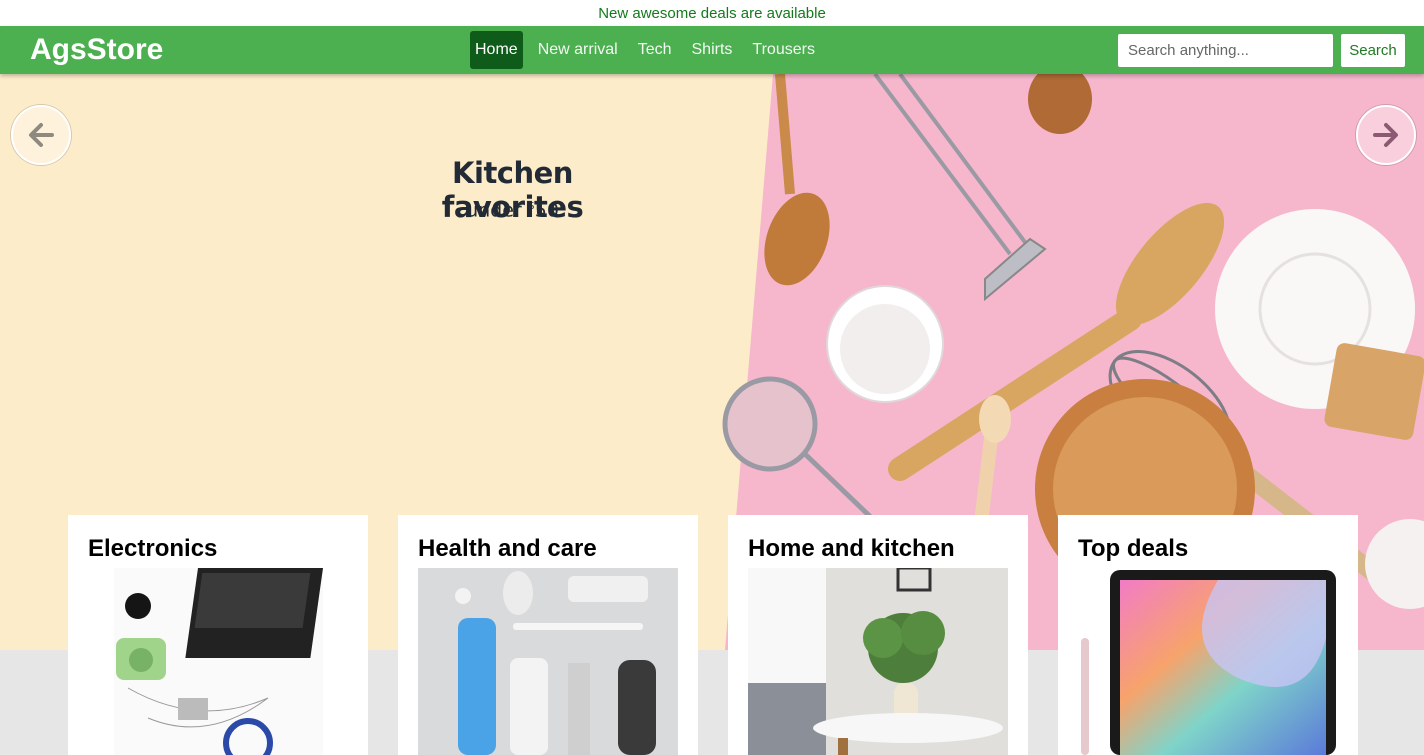 This screenshot has height=755, width=1424. I want to click on category-title: Top deals, so click(1133, 548).